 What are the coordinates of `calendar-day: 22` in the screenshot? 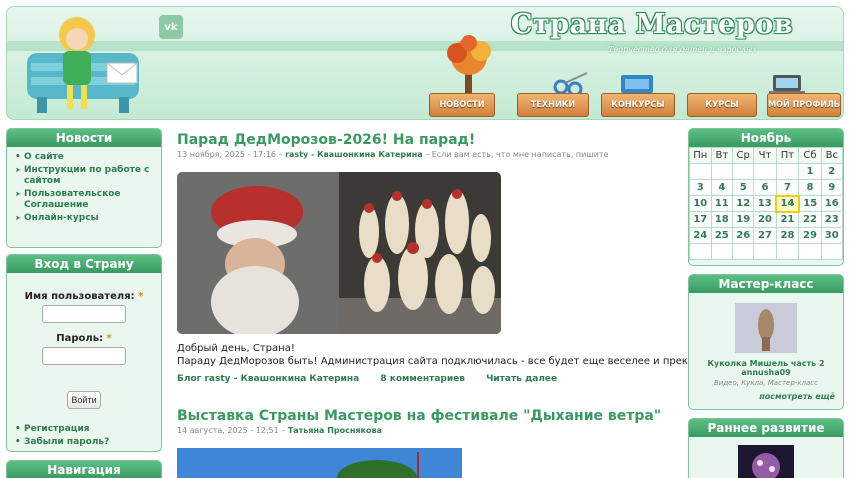 It's located at (810, 219).